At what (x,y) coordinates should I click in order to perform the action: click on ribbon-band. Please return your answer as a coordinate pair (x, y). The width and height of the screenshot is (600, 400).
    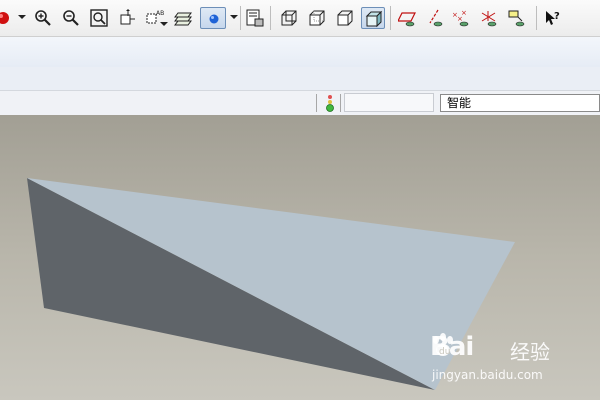
    Looking at the image, I should click on (300, 52).